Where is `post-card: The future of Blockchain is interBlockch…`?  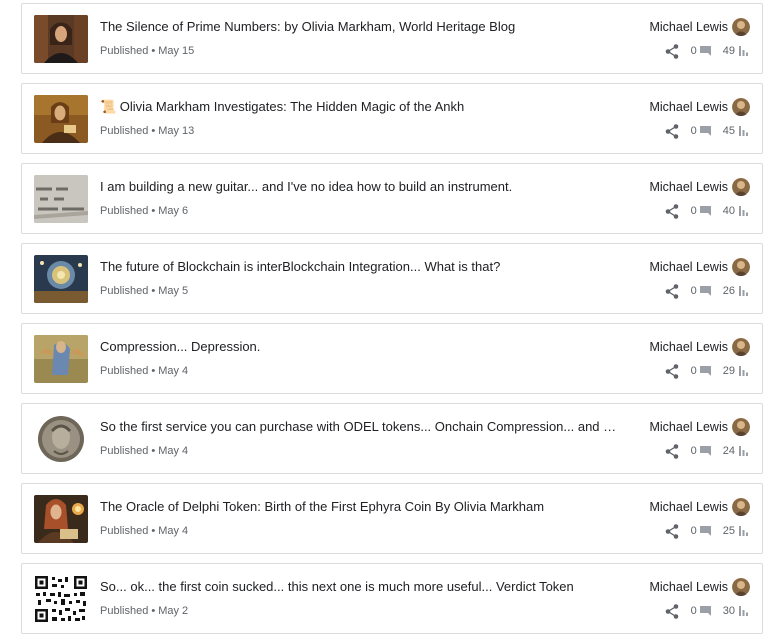 post-card: The future of Blockchain is interBlockch… is located at coordinates (392, 278).